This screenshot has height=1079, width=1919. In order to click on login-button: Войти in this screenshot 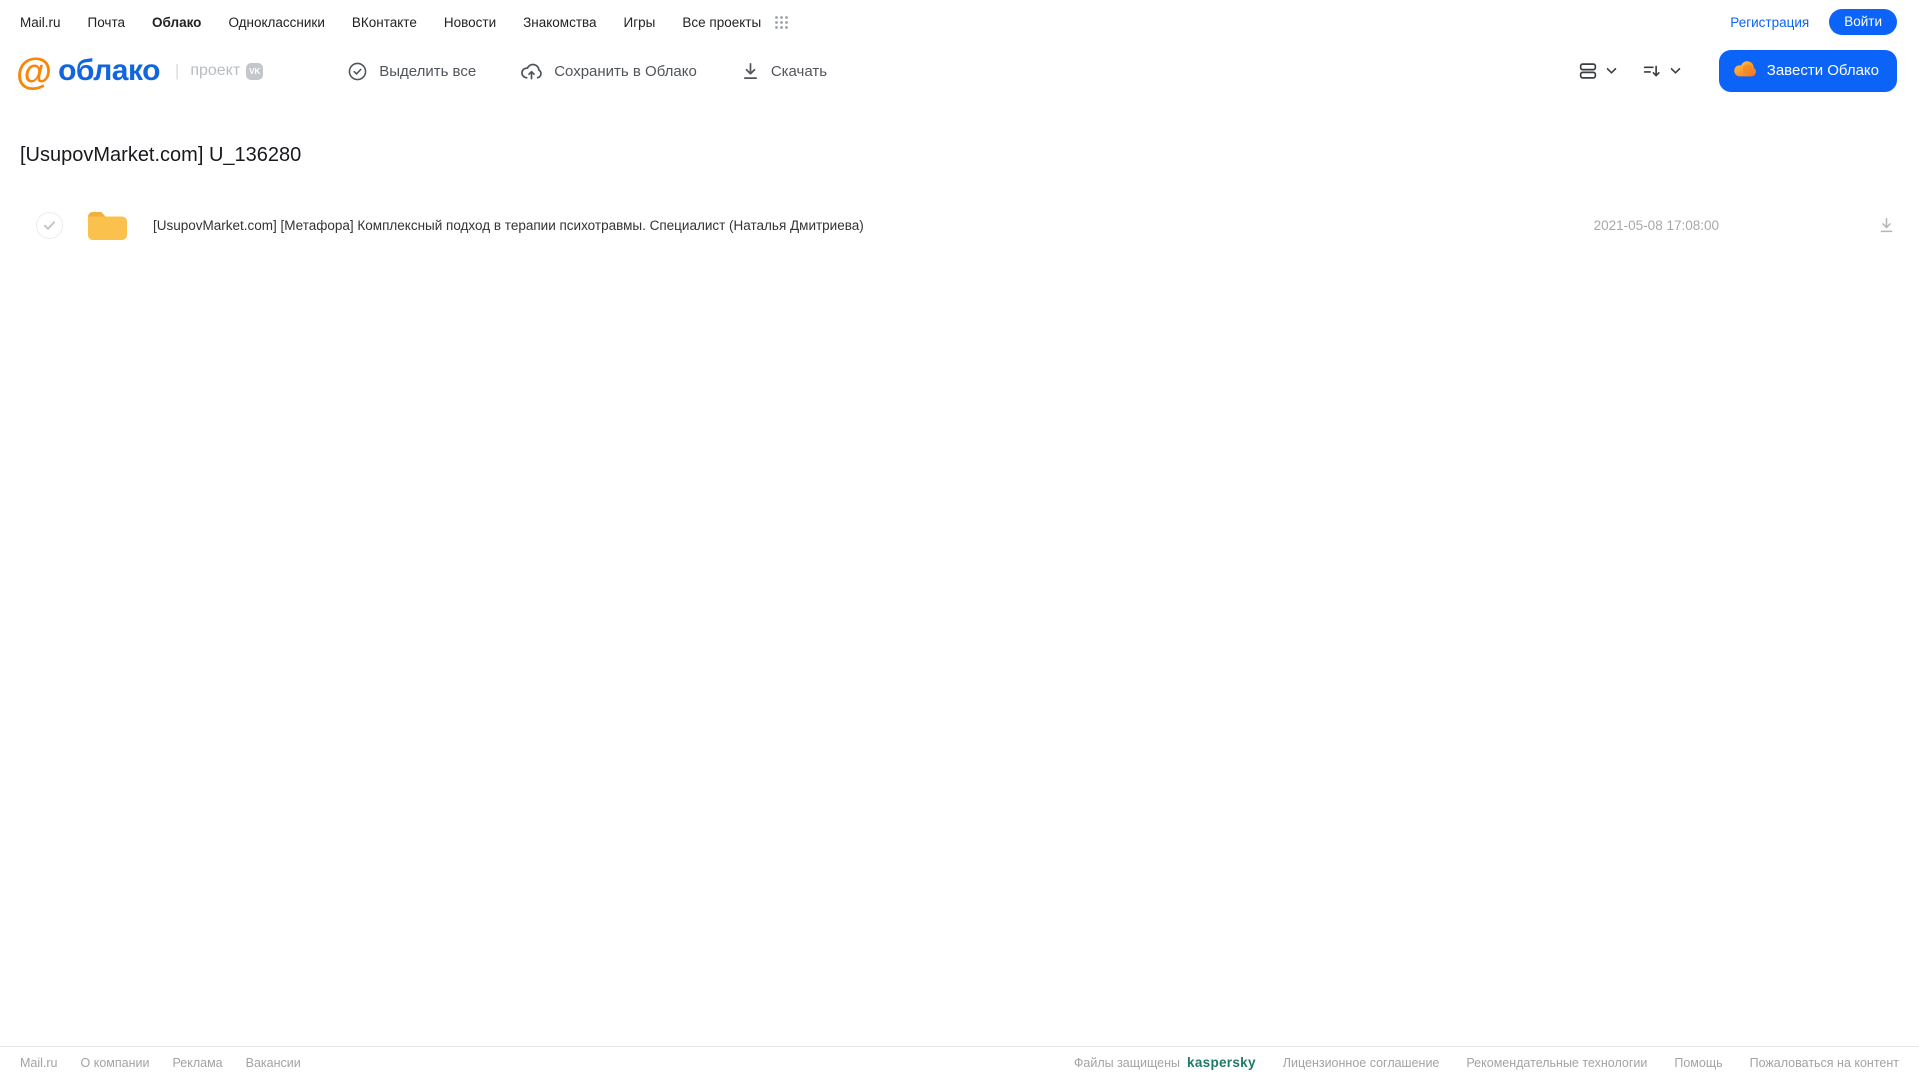, I will do `click(1863, 22)`.